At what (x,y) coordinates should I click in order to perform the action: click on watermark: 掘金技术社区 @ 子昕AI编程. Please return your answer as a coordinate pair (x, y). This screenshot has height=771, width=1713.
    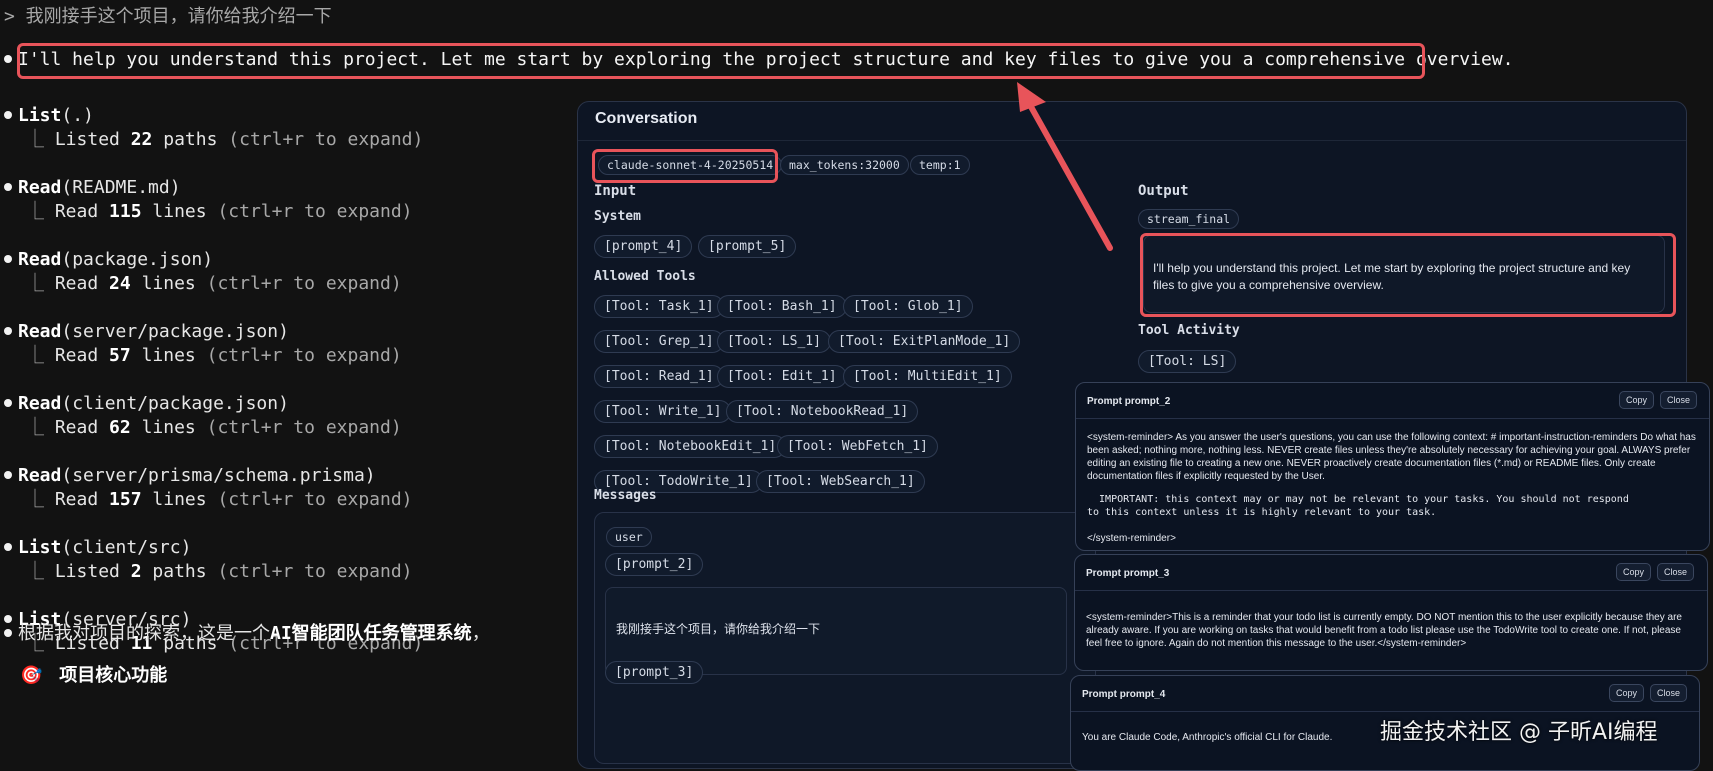
    Looking at the image, I should click on (1519, 732).